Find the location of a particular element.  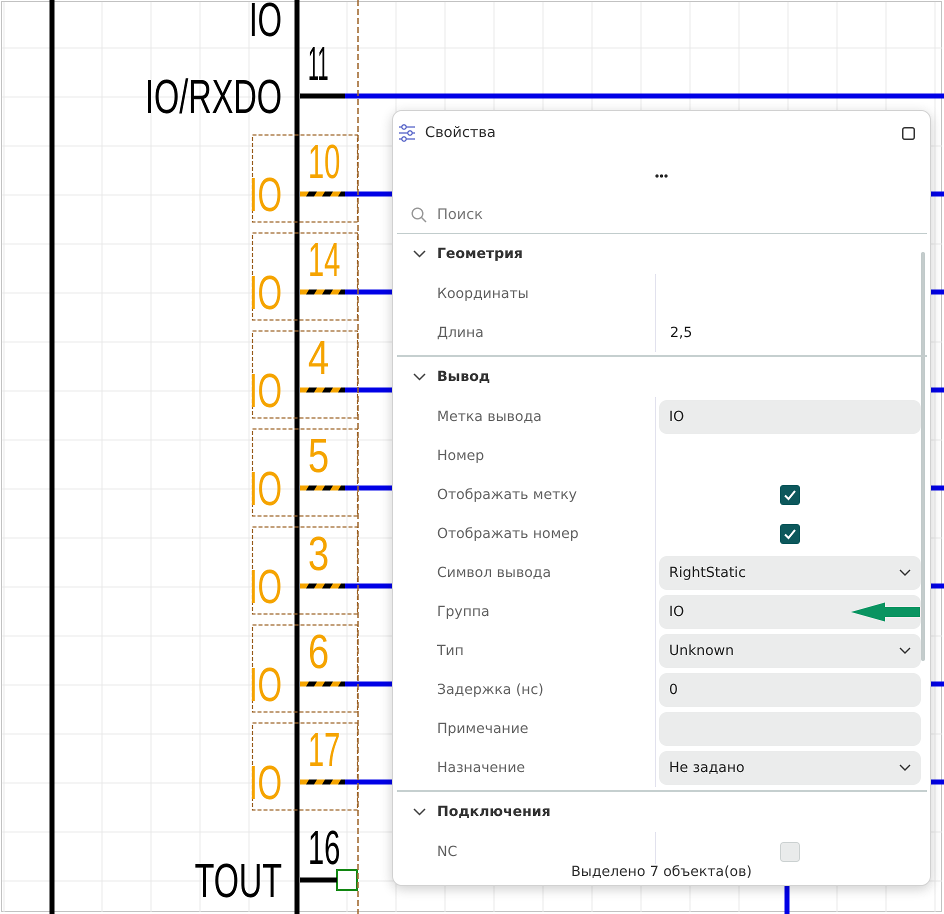

sliders-icon is located at coordinates (407, 133).